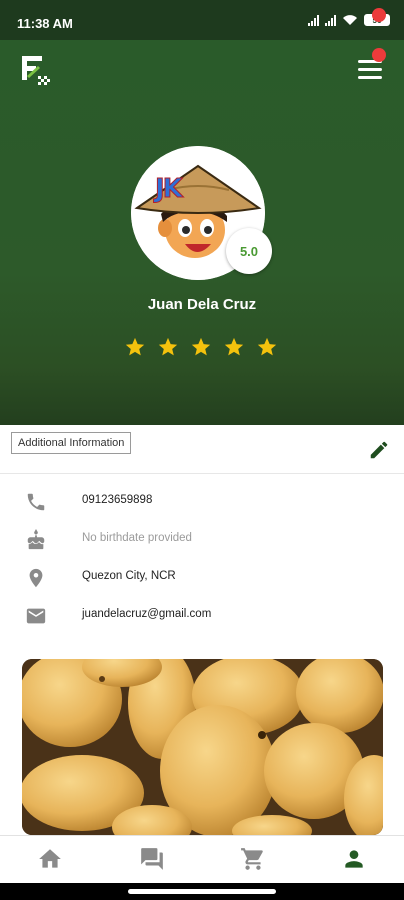 The width and height of the screenshot is (404, 900). I want to click on home-icon, so click(50, 859).